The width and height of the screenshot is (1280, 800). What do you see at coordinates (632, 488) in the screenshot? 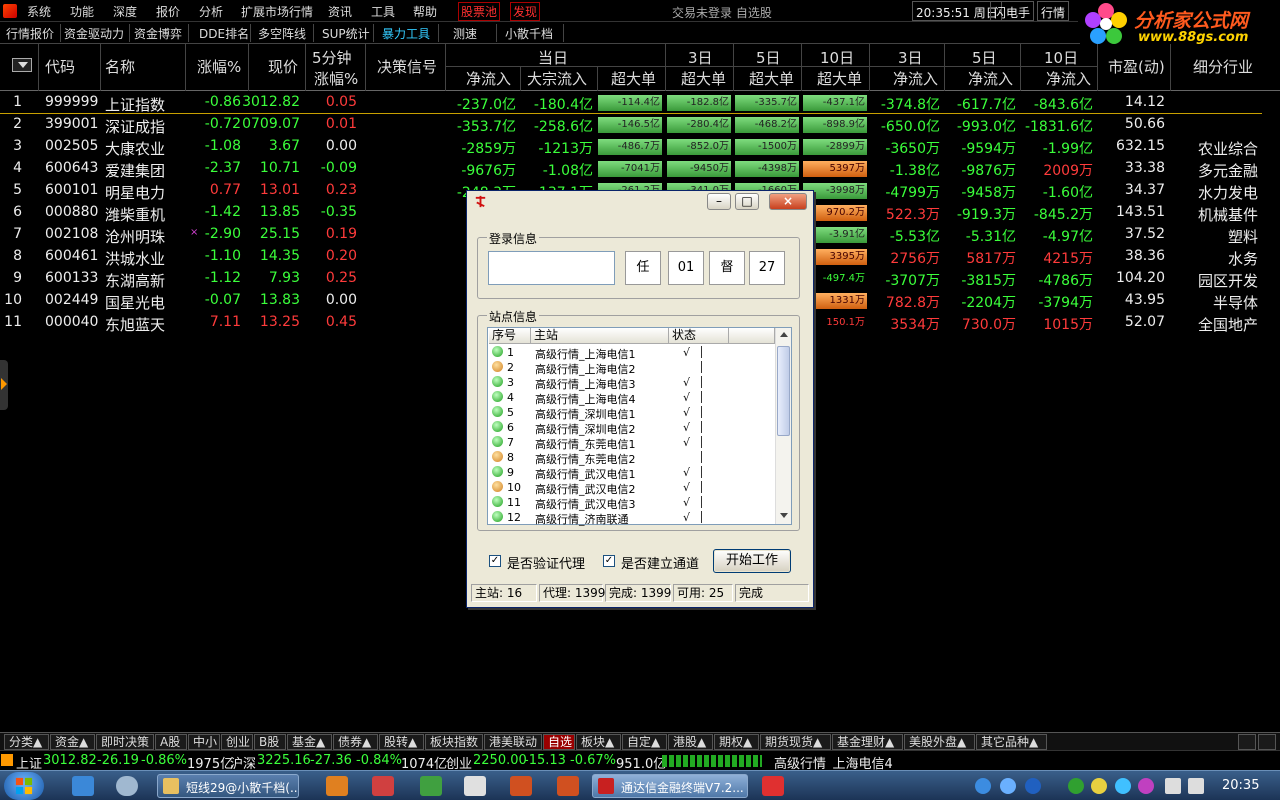
I see `site-list-item: 10 高级行情_武汉电信2 √` at bounding box center [632, 488].